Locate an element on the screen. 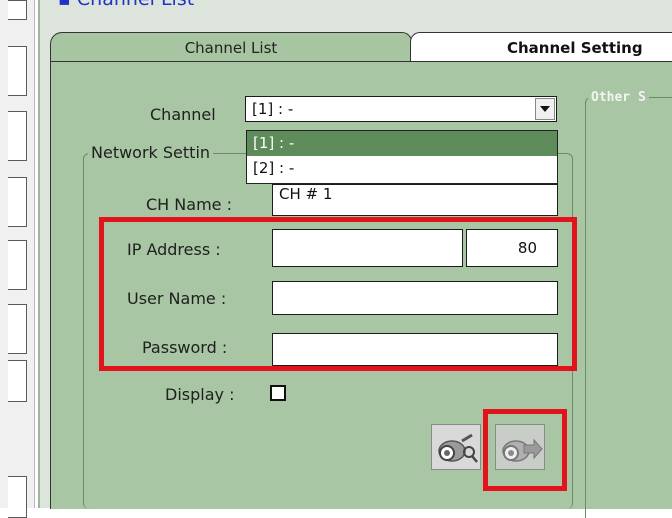 Image resolution: width=672 pixels, height=518 pixels. chevron-down-icon is located at coordinates (545, 109).